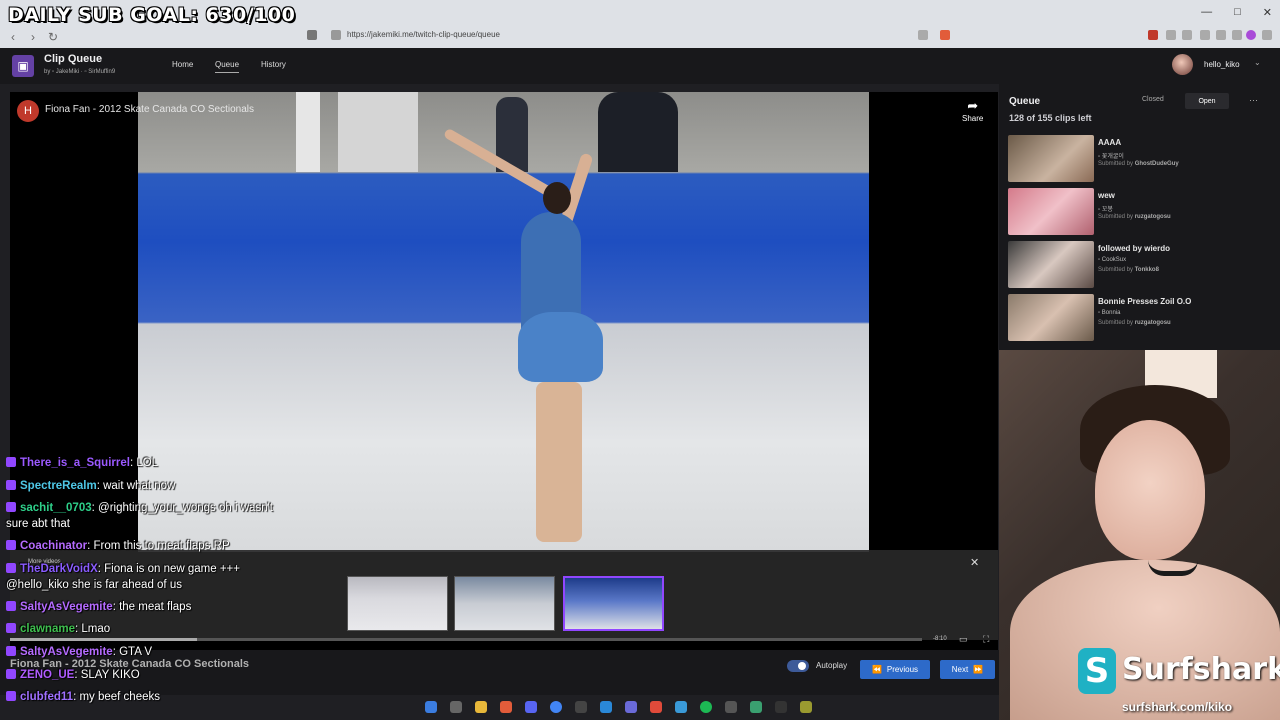 This screenshot has height=720, width=1280. What do you see at coordinates (141, 629) in the screenshot?
I see `chat-message: clawname: Lmao` at bounding box center [141, 629].